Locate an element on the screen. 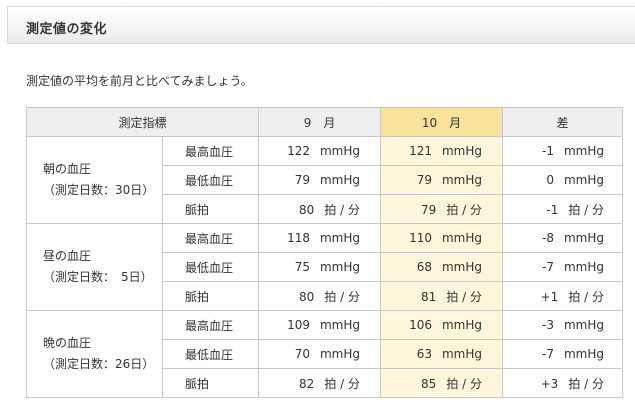 The height and width of the screenshot is (413, 635). curr-value-cell: 79 拍 / 分 is located at coordinates (442, 209).